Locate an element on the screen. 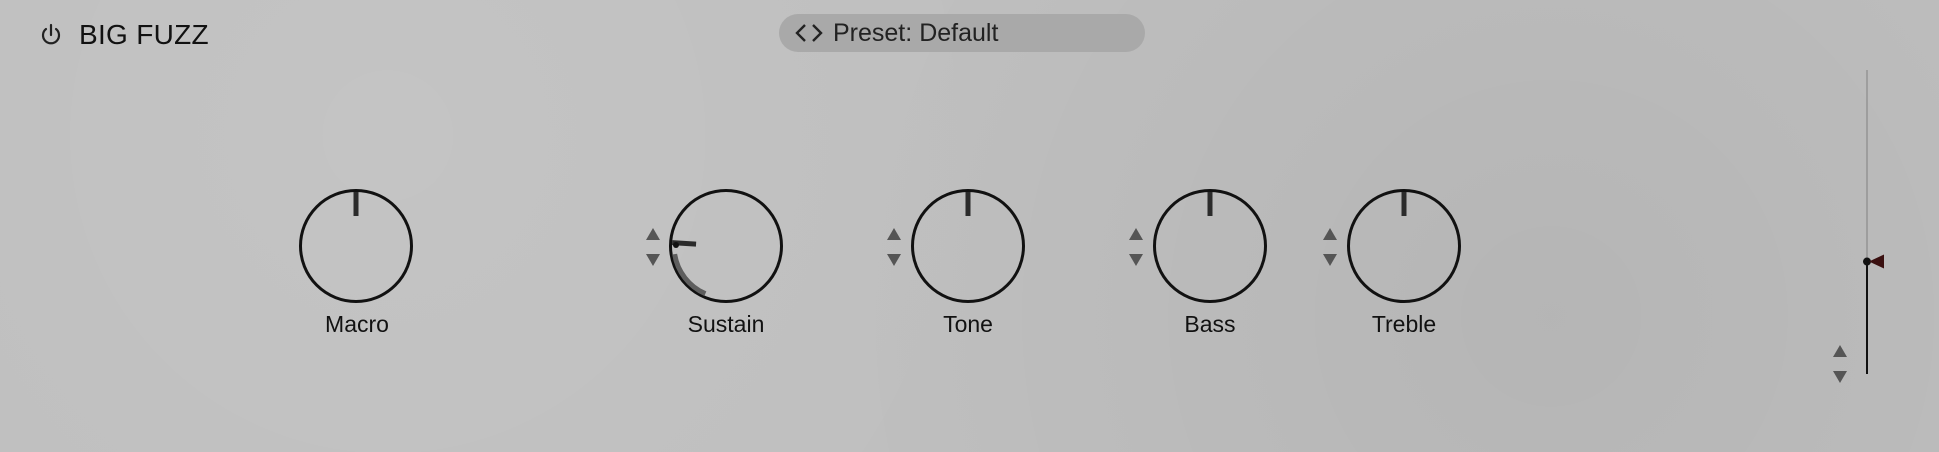 The width and height of the screenshot is (1939, 452). knob-arc-dot is located at coordinates (676, 245).